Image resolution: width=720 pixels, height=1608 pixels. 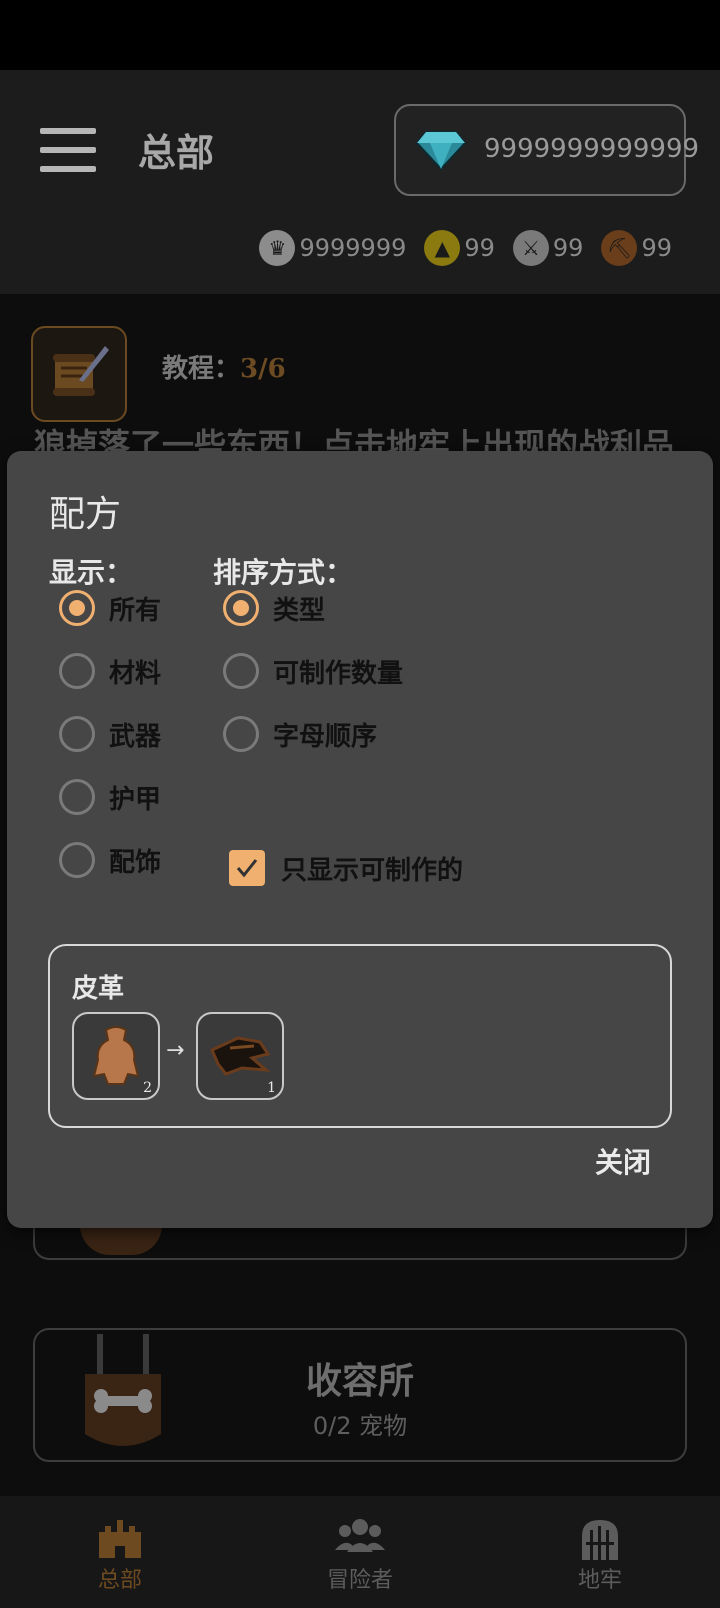 I want to click on recipe-output-slot: 1, so click(x=240, y=1056).